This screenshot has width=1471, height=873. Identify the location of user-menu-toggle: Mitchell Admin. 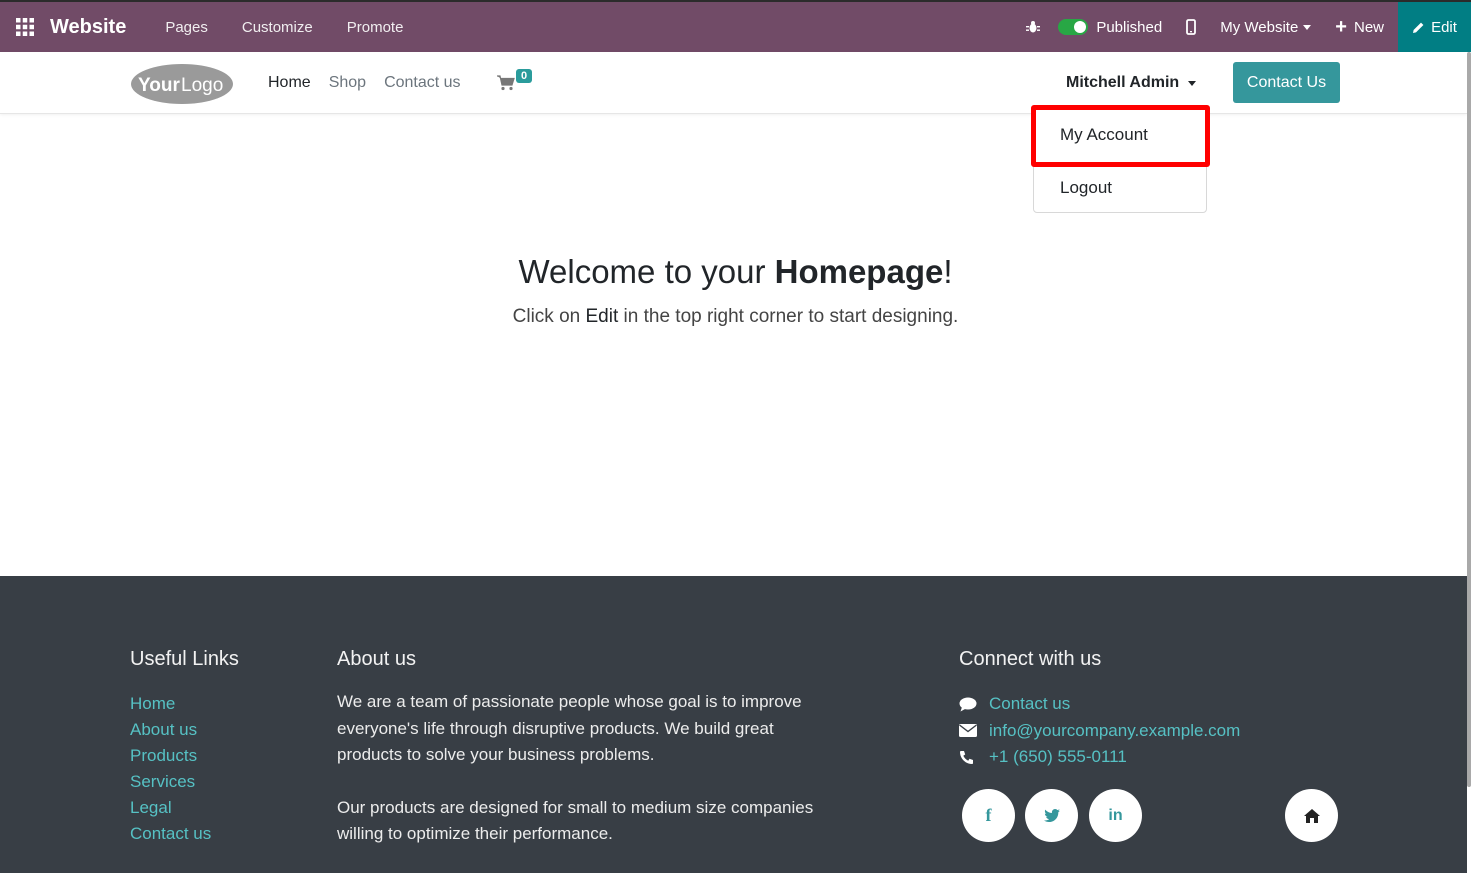
(1131, 83).